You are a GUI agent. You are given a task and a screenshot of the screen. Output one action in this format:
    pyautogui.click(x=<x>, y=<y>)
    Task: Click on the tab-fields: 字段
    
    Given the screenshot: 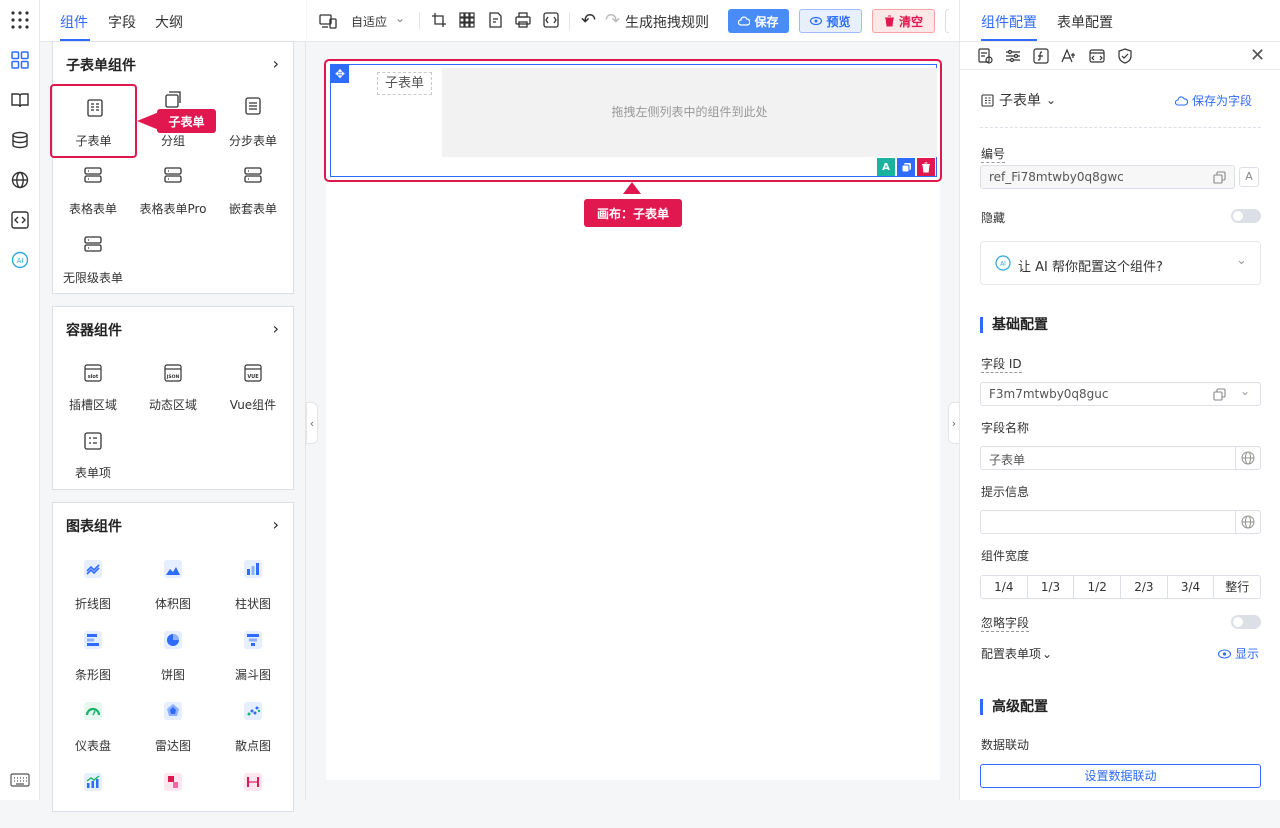 What is the action you would take?
    pyautogui.click(x=122, y=22)
    